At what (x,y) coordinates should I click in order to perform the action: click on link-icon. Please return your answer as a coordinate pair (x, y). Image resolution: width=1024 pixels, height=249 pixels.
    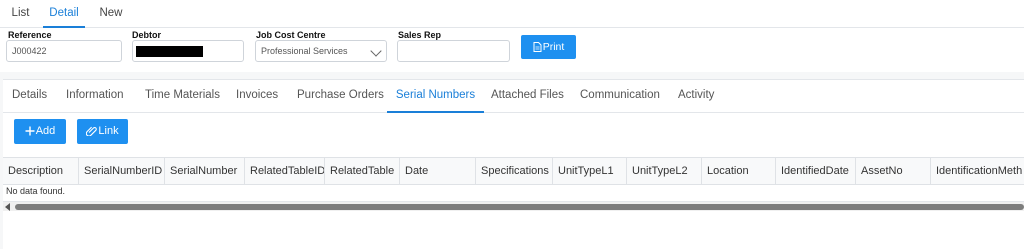
    Looking at the image, I should click on (92, 131).